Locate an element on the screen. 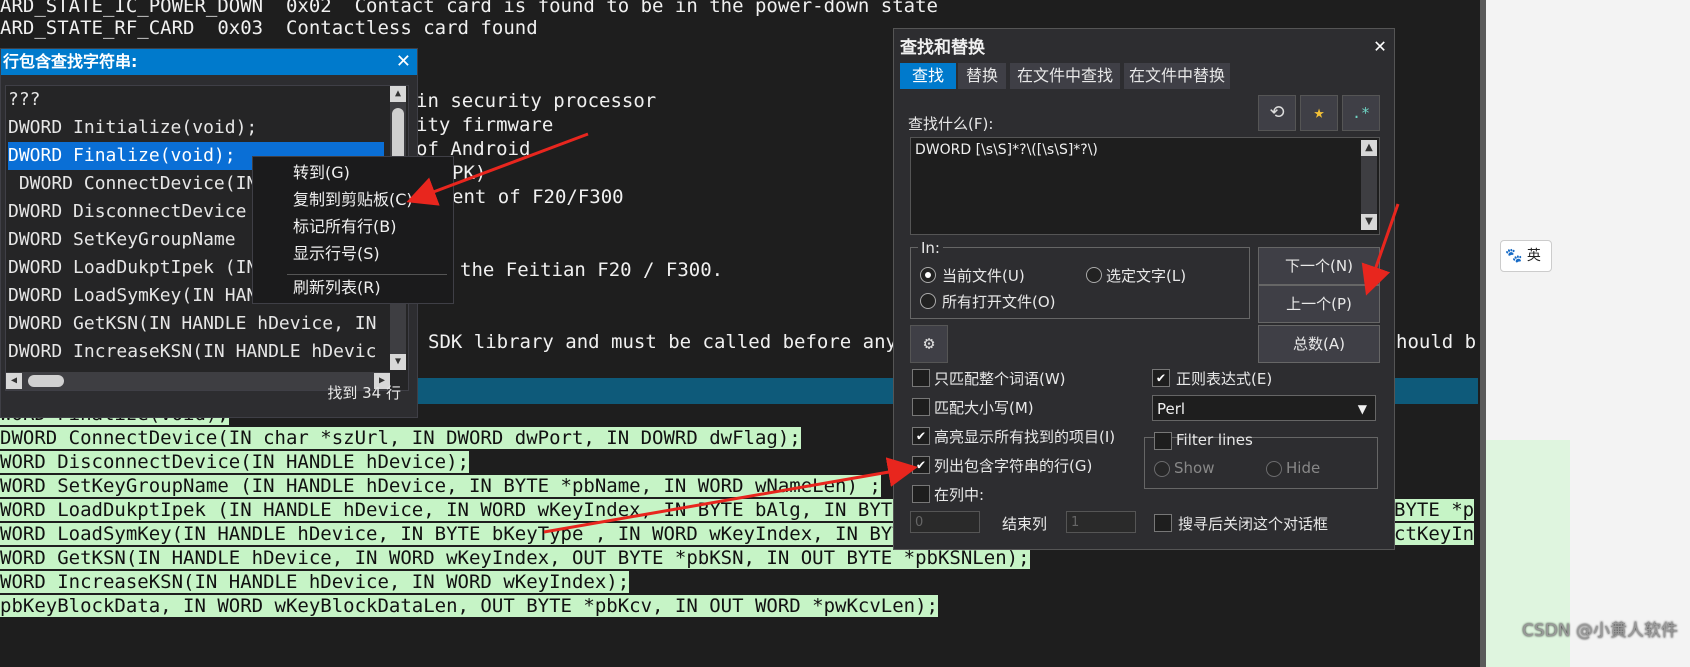  selected-text-radio is located at coordinates (1094, 275).